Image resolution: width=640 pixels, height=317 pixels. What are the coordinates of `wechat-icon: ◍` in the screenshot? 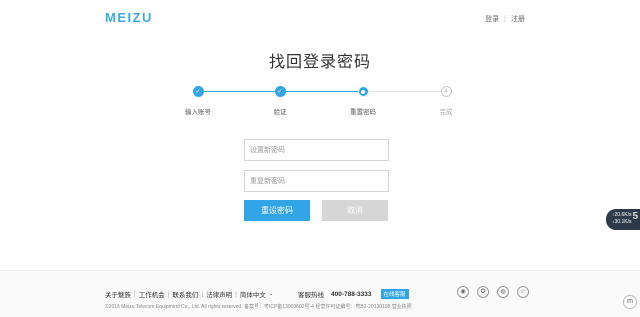 It's located at (503, 292).